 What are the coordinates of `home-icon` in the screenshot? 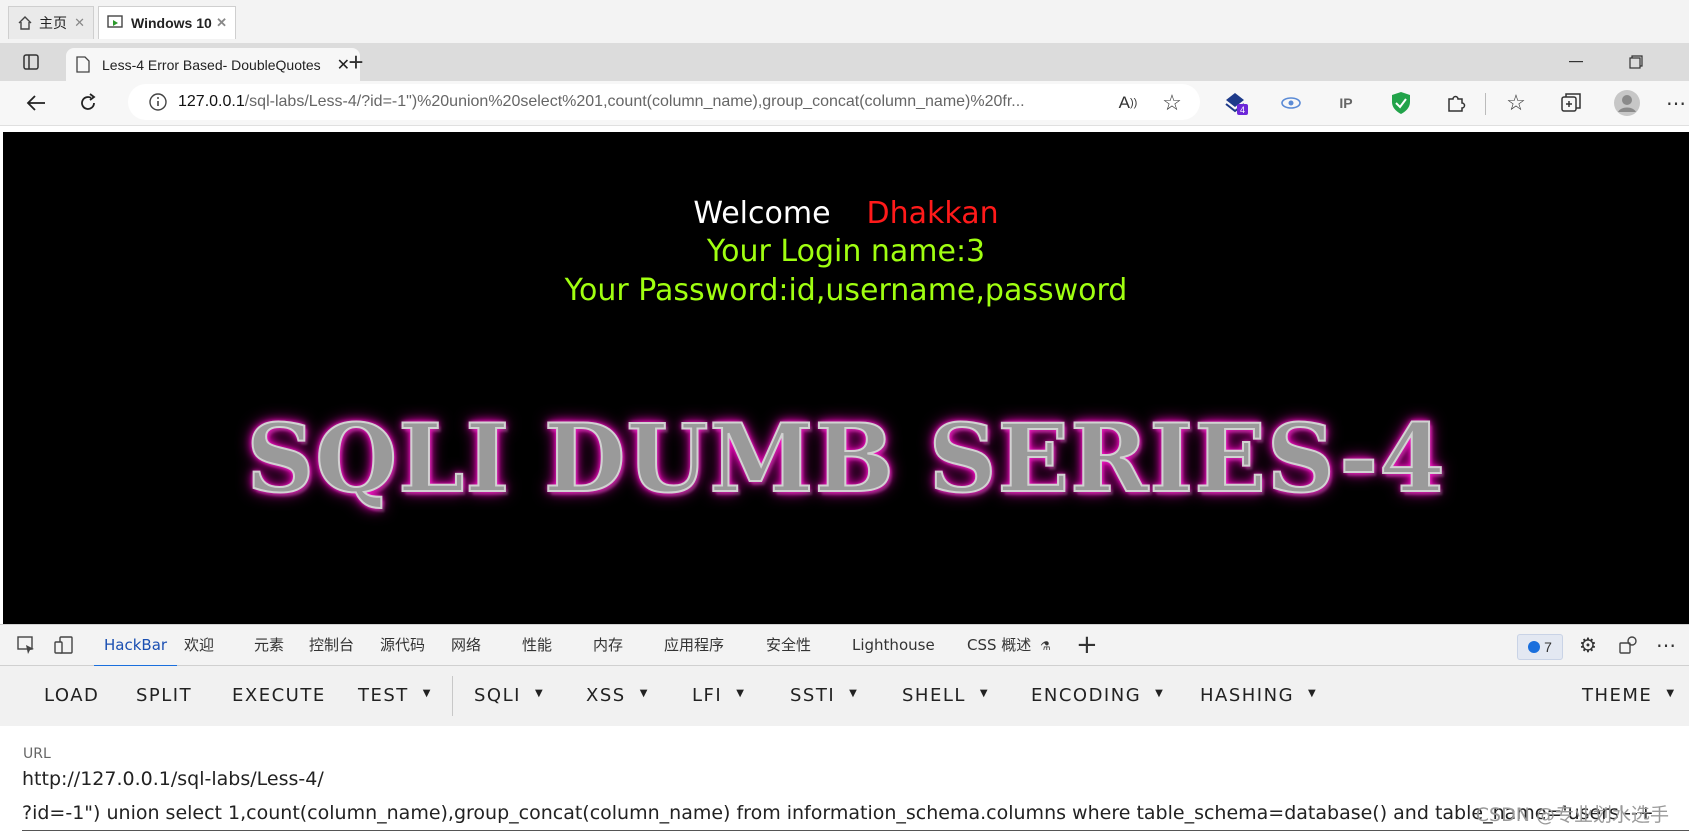 It's located at (25, 23).